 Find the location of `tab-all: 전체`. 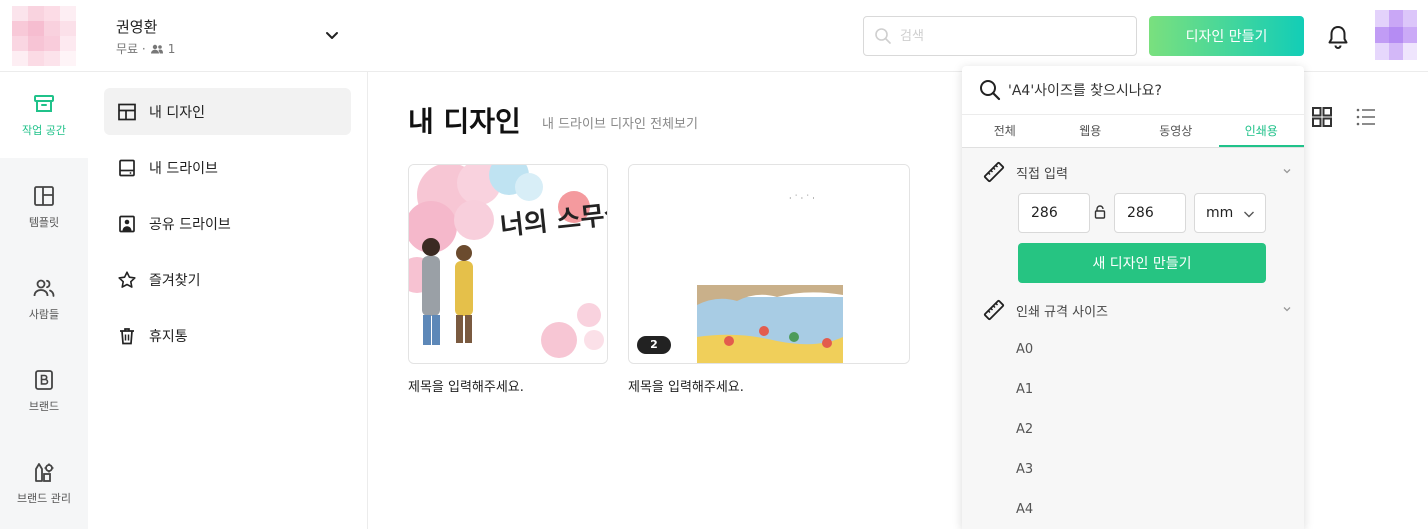

tab-all: 전체 is located at coordinates (1005, 131).